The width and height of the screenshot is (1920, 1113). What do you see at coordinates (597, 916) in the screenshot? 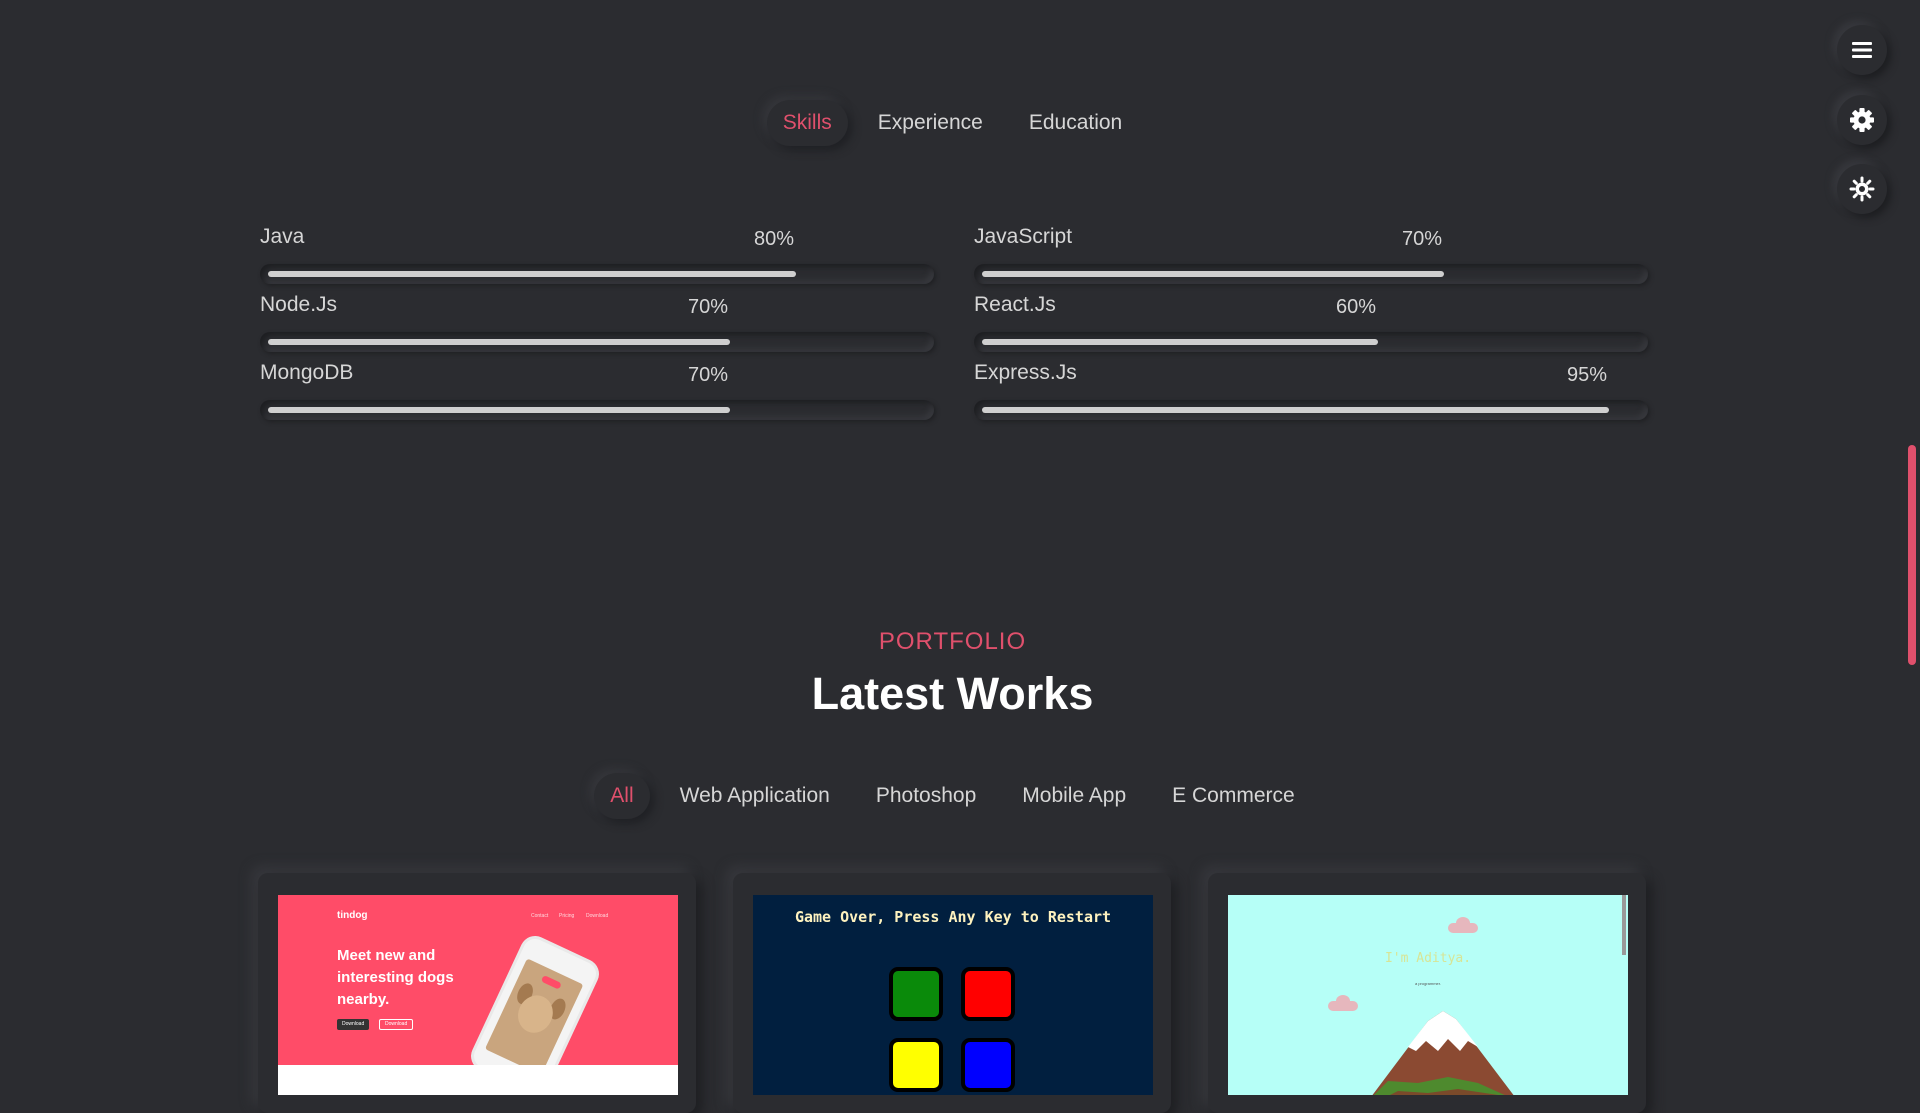
I see `tindog-nav-download: Download` at bounding box center [597, 916].